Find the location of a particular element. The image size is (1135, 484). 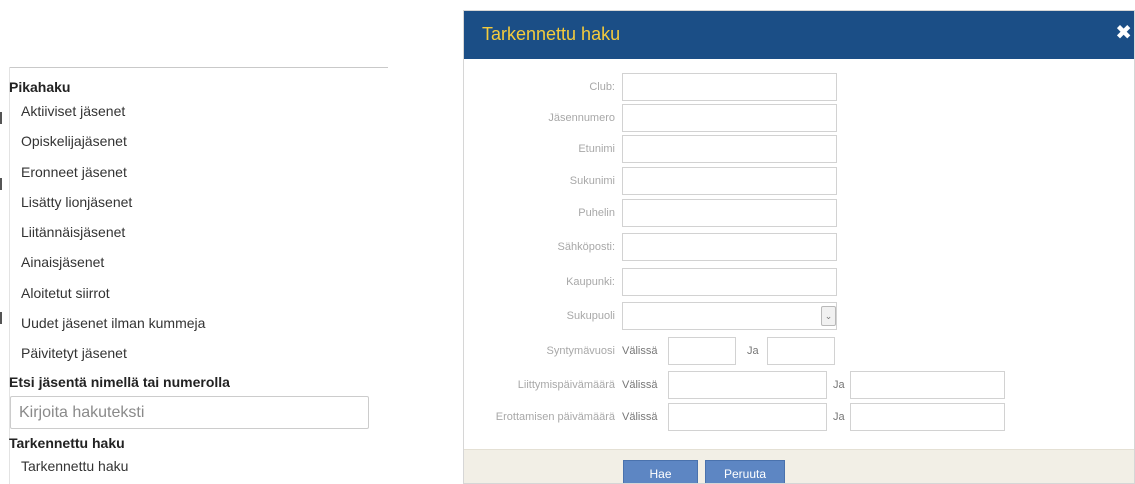

close-icon: ✖ is located at coordinates (1123, 33).